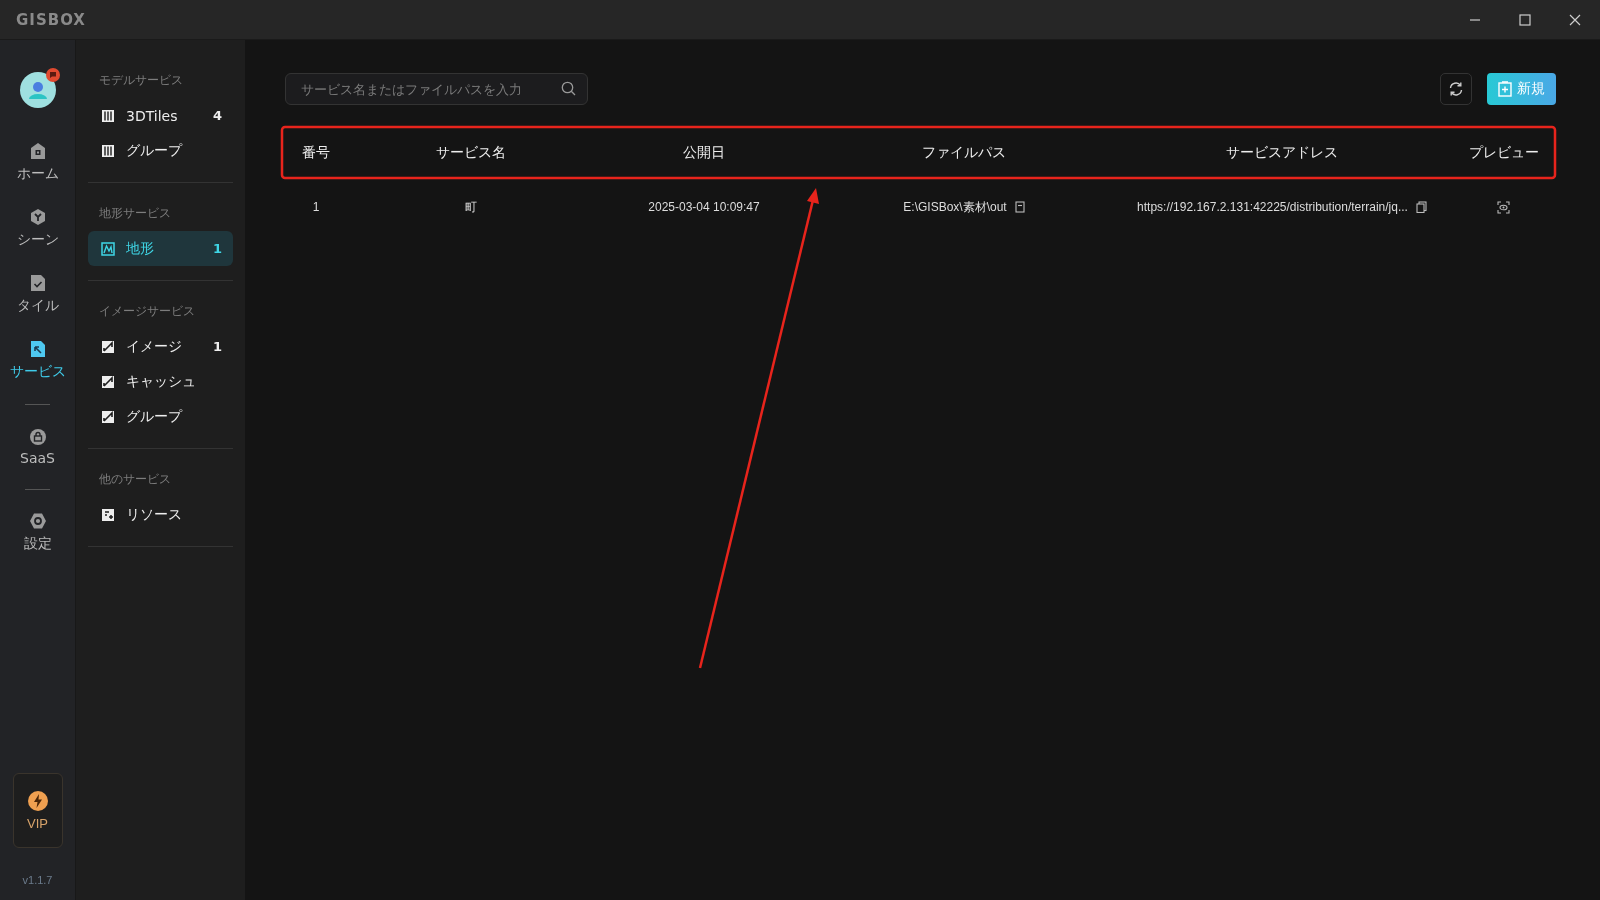  What do you see at coordinates (964, 153) in the screenshot?
I see `column-header: ファイルパス` at bounding box center [964, 153].